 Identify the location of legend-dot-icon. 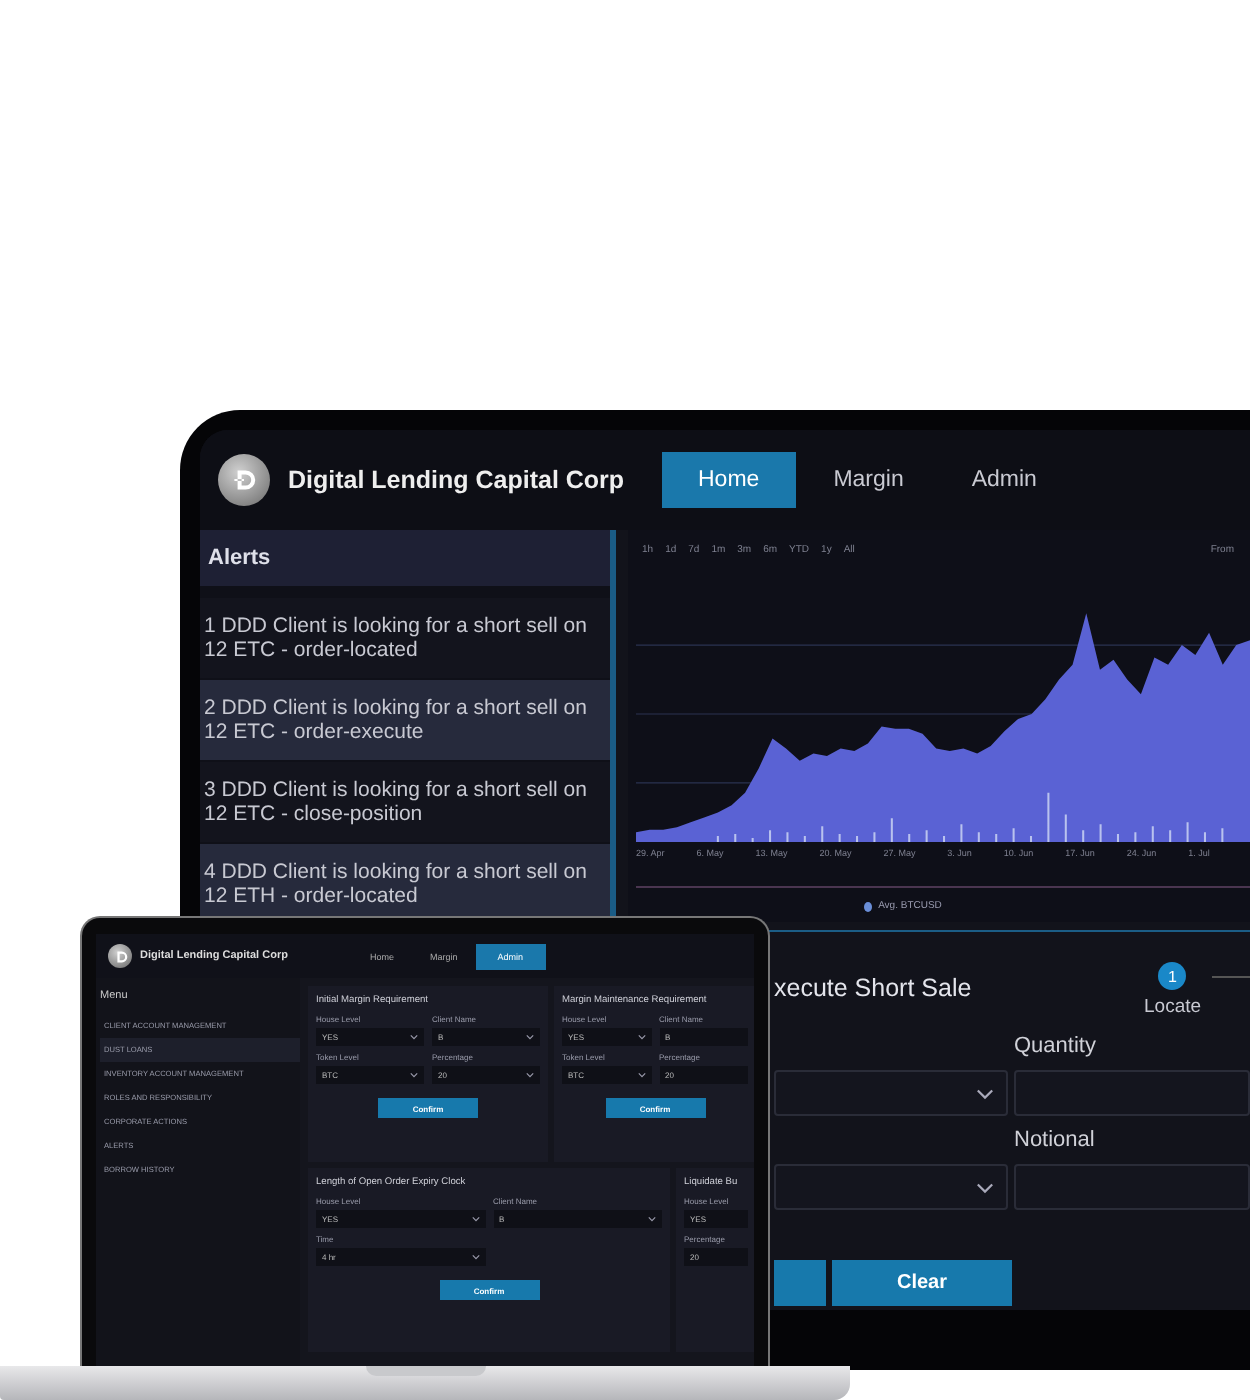
(868, 906).